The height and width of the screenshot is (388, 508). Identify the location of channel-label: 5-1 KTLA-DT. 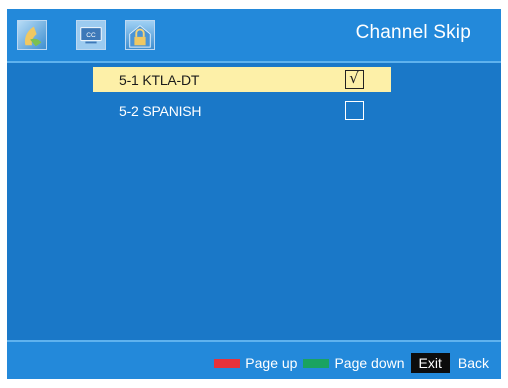
(159, 80).